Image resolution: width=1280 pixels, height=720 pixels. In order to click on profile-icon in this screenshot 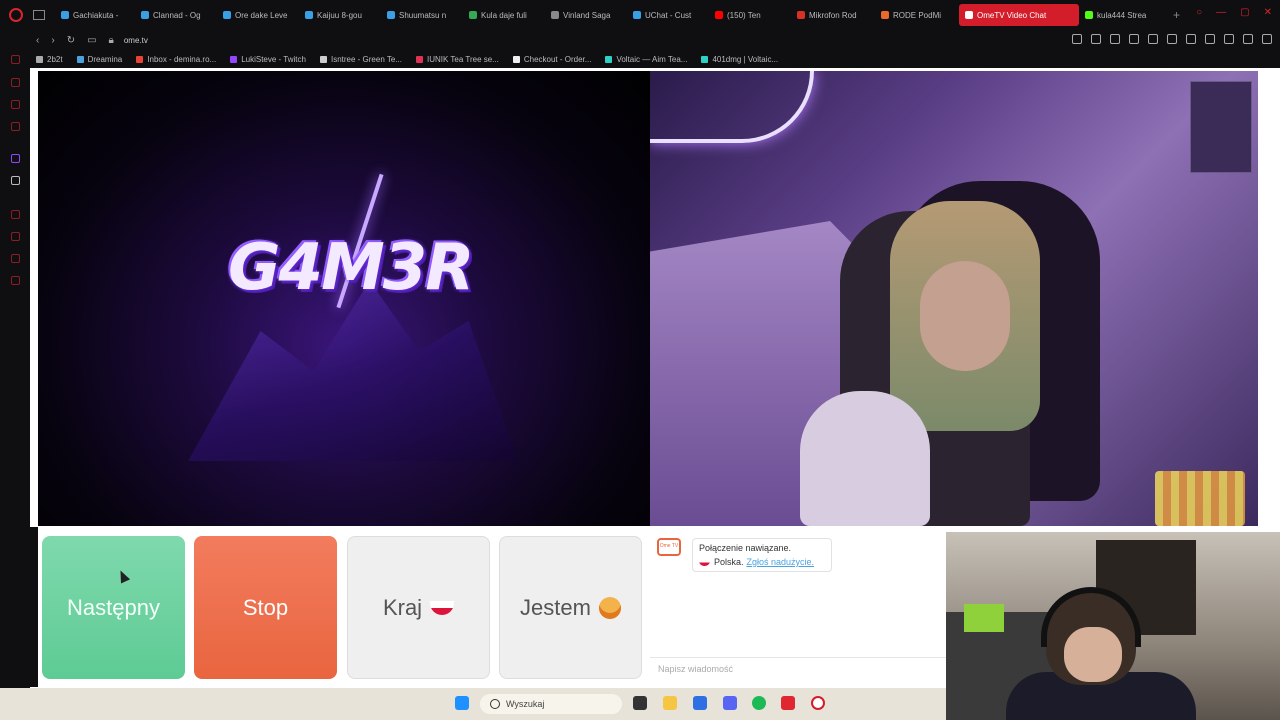, I will do `click(1229, 39)`.